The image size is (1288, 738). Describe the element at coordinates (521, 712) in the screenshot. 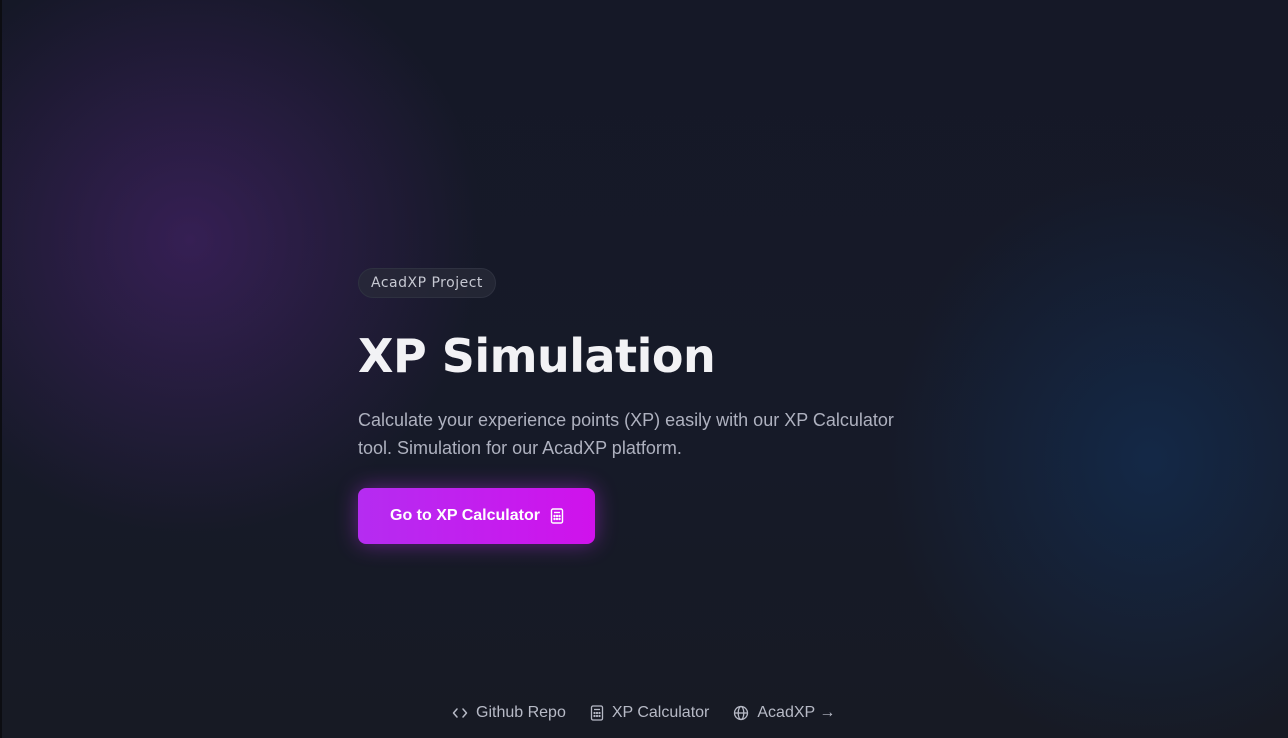

I see `footer-link-label: Github Repo` at that location.